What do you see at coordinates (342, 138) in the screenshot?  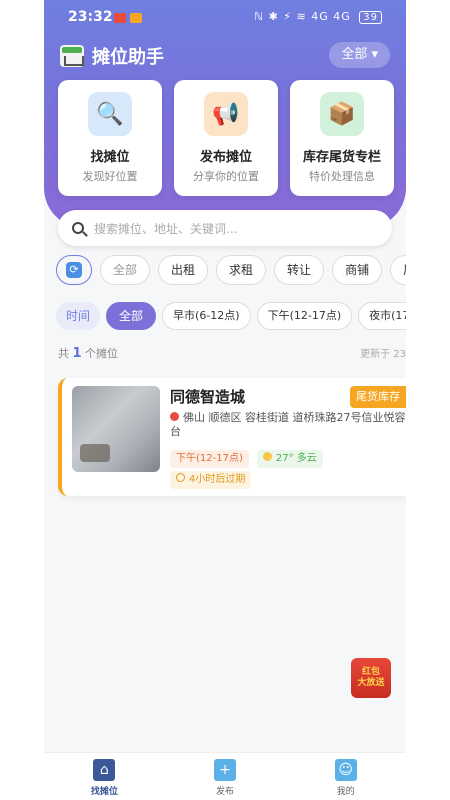 I see `clearance-card: 📦 库存尾货专栏 特价处理信息` at bounding box center [342, 138].